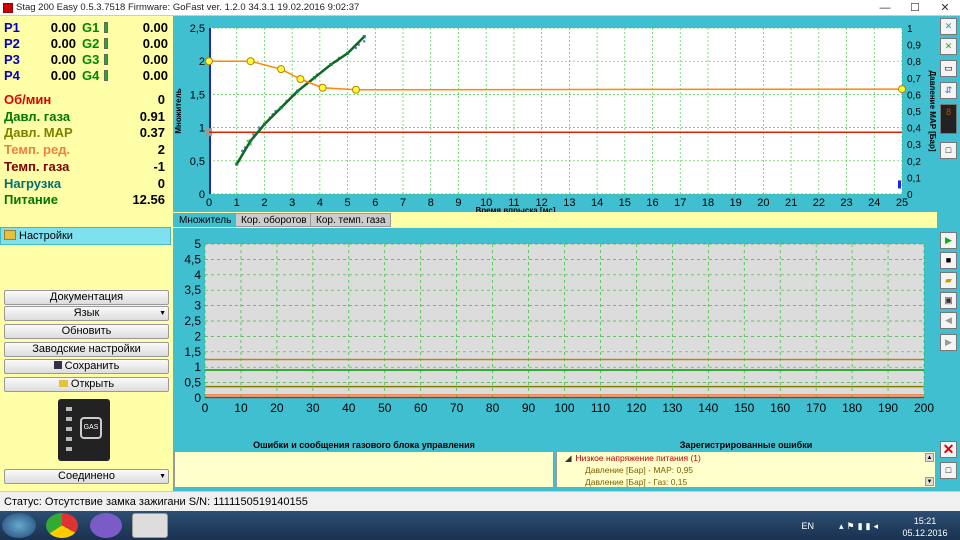 This screenshot has height=540, width=960. Describe the element at coordinates (46, 236) in the screenshot. I see `settings-label: Настройки` at that location.